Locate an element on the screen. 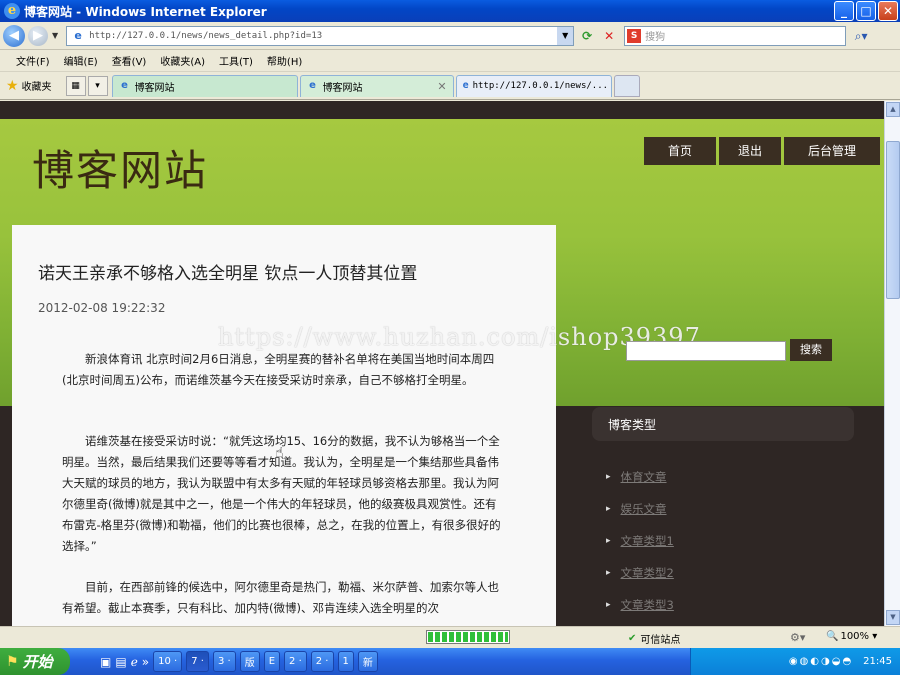  tab-list-icon: ▾ is located at coordinates (97, 85).